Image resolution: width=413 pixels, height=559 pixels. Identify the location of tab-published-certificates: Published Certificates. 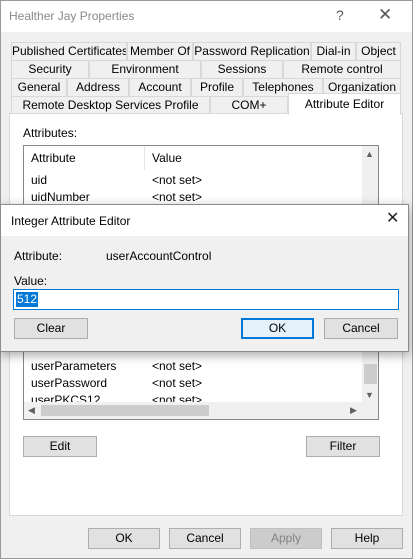
(69, 51).